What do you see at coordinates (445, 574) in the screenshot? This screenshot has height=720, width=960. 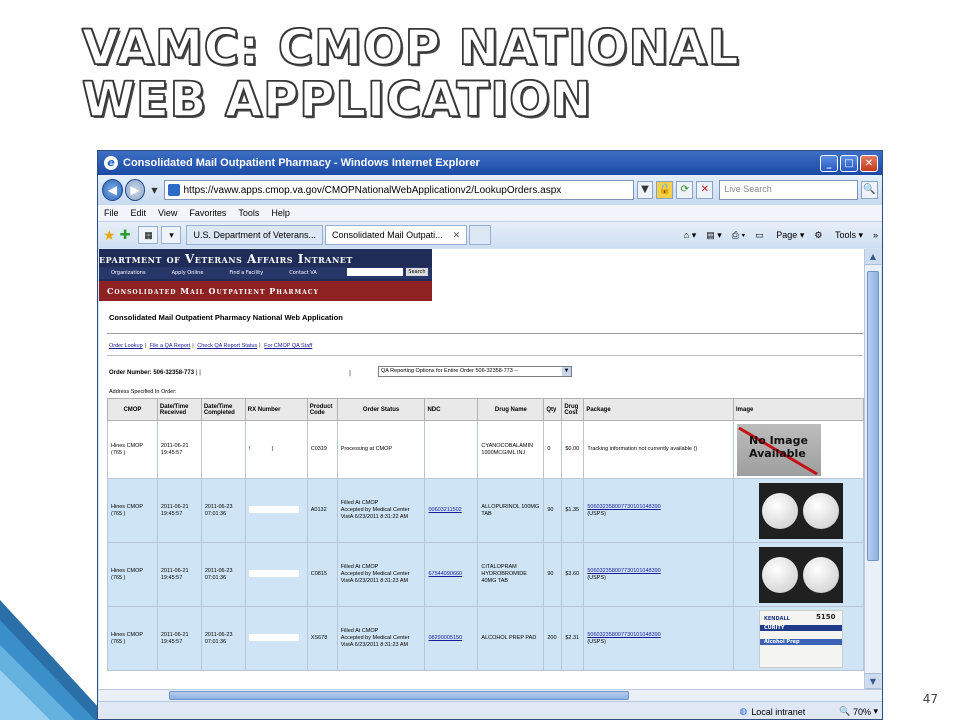 I see `ndc-link: 67544090660` at bounding box center [445, 574].